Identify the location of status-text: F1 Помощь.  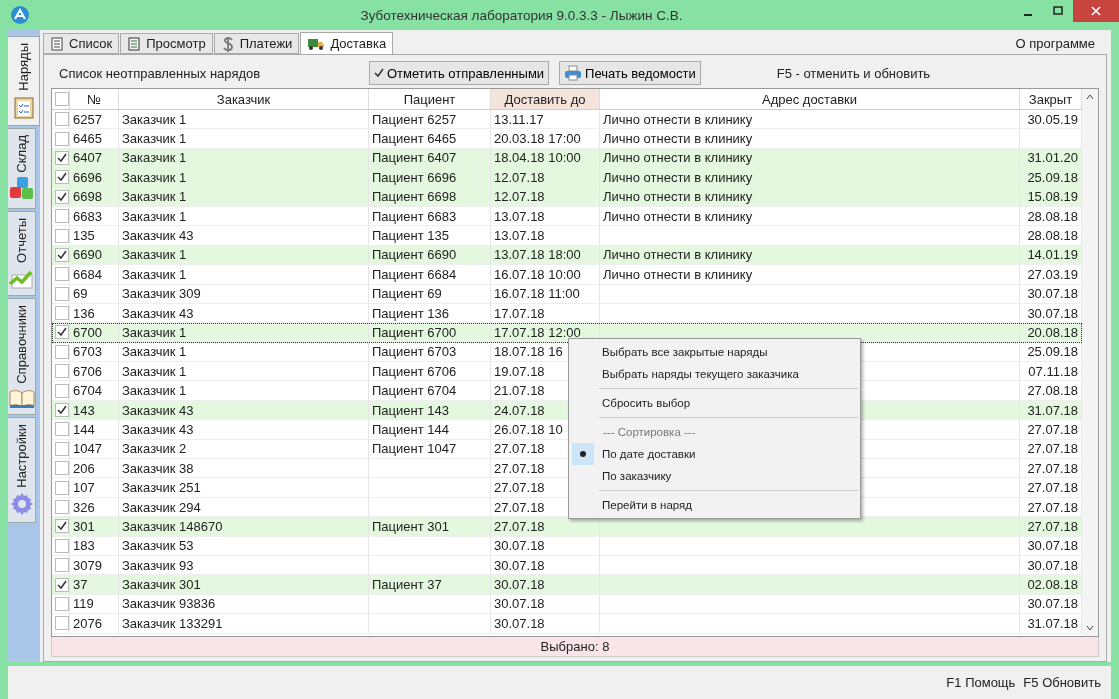
(981, 682).